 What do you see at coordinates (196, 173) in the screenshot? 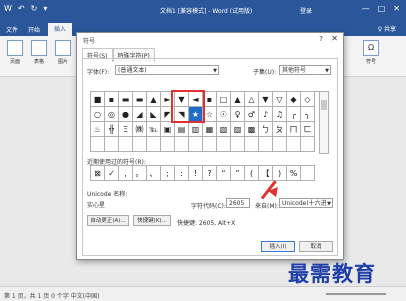
I see `recent-symbol-cell: !` at bounding box center [196, 173].